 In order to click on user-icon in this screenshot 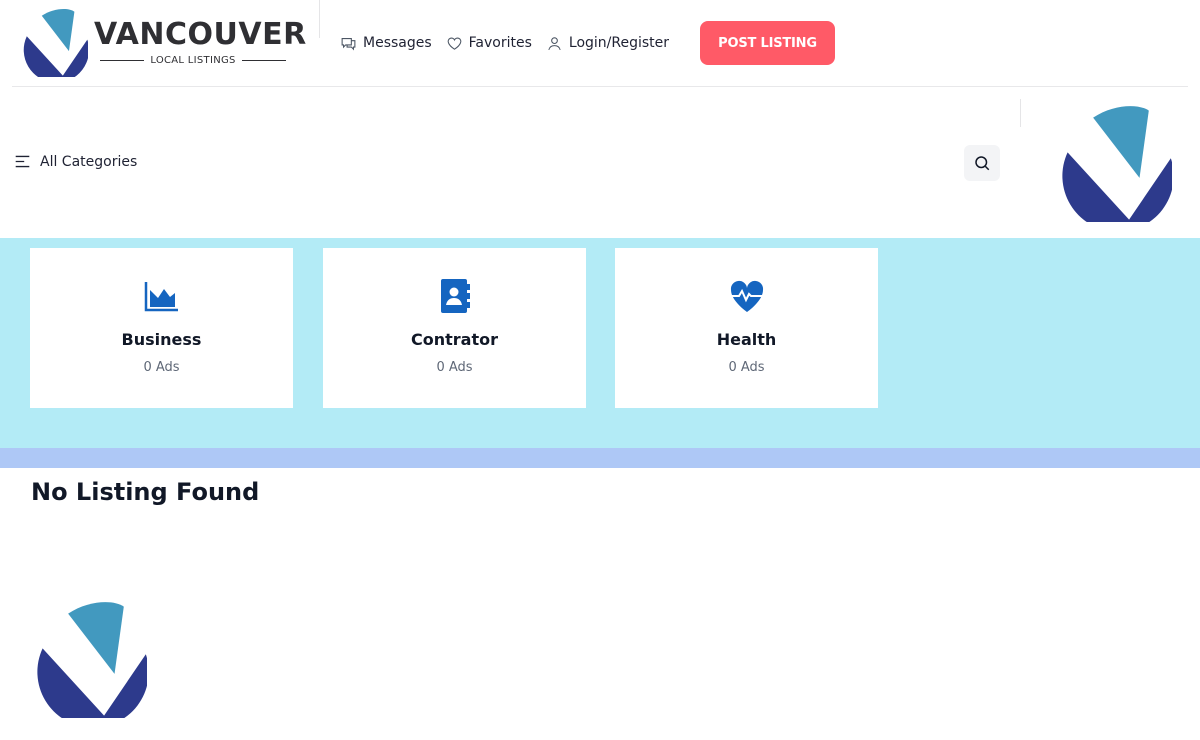, I will do `click(554, 43)`.